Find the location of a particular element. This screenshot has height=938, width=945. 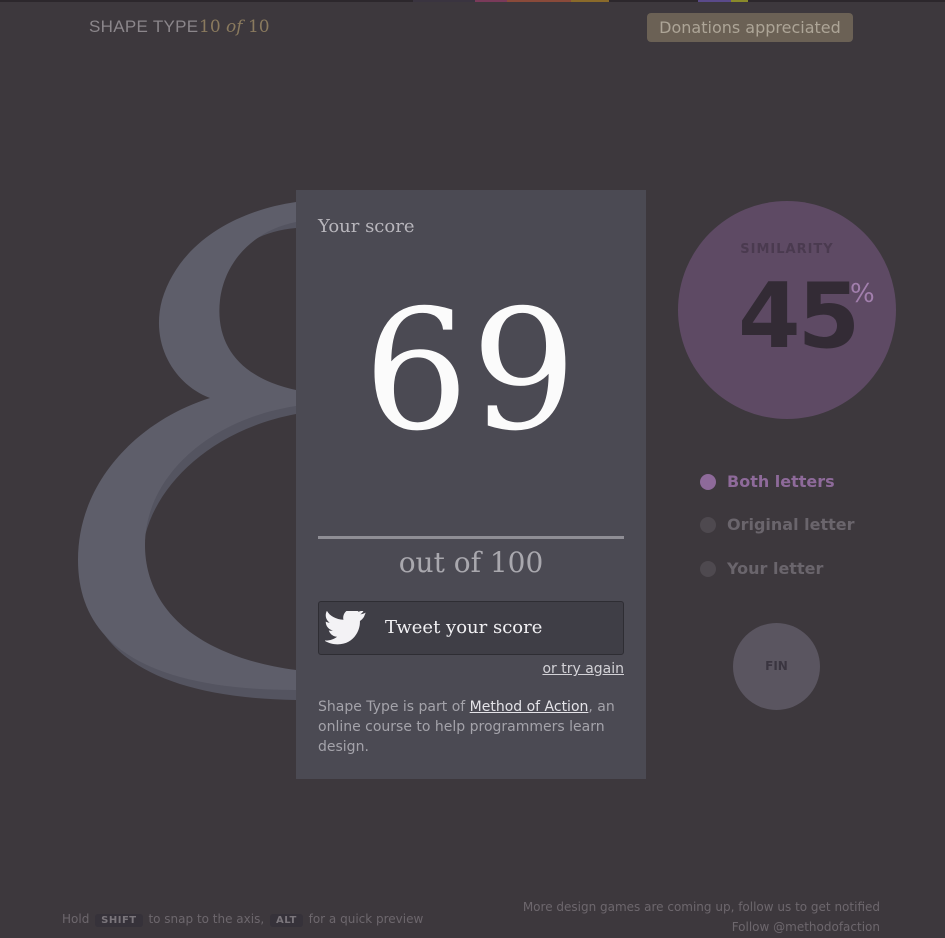

try-again-link: or try again is located at coordinates (583, 669).